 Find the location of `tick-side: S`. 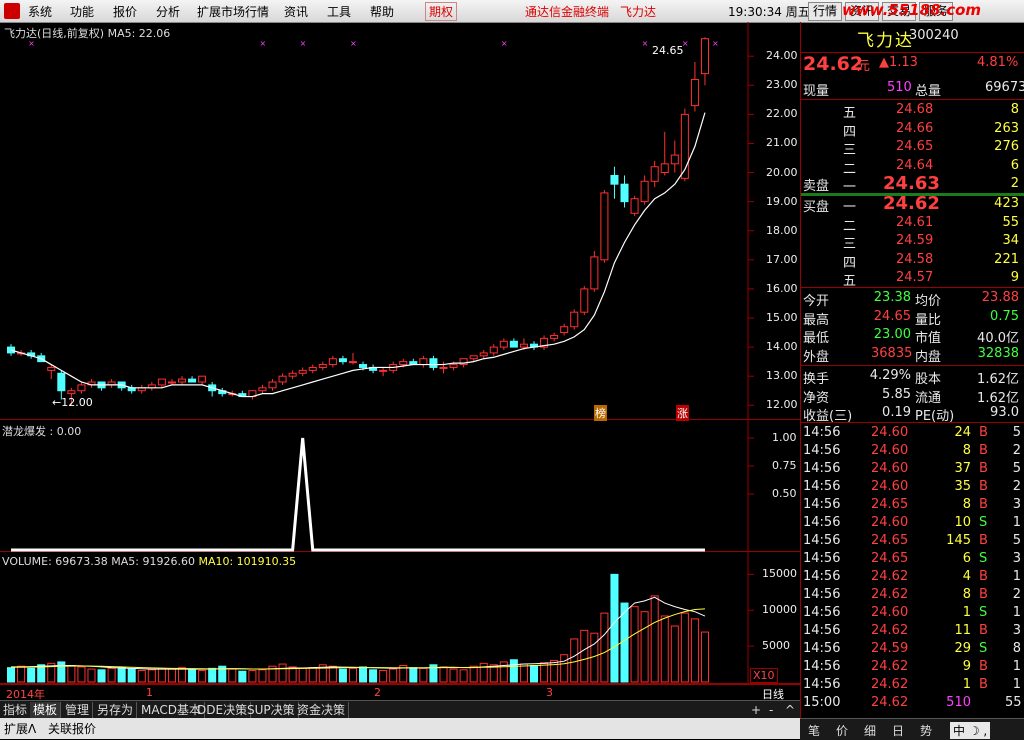

tick-side: S is located at coordinates (983, 558).